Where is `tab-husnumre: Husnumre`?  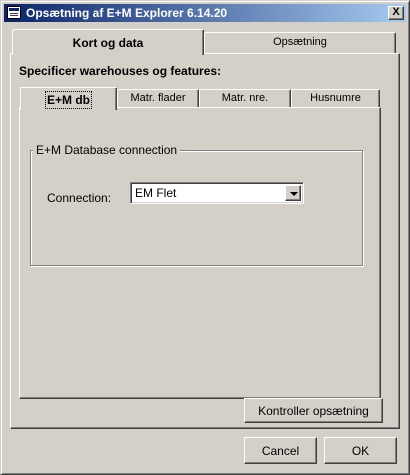
tab-husnumre: Husnumre is located at coordinates (335, 98).